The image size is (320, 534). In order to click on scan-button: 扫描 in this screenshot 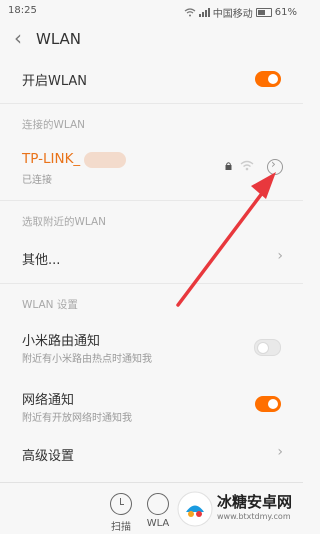, I will do `click(121, 513)`.